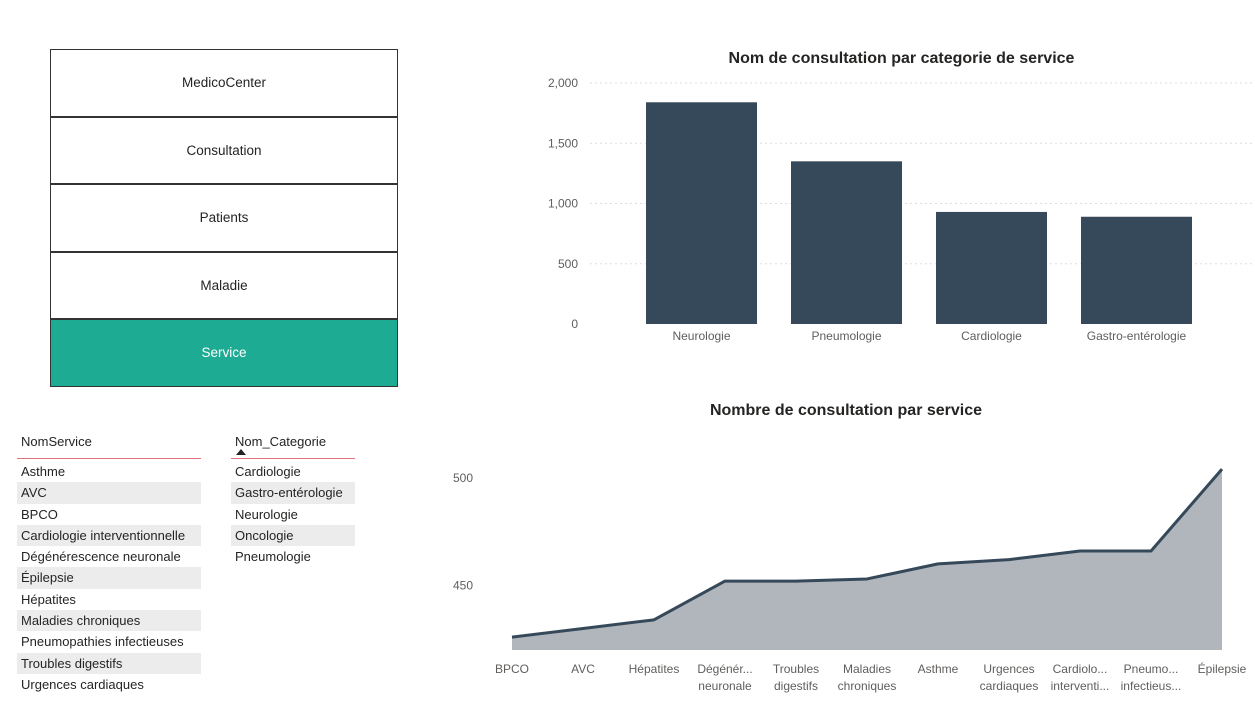 Image resolution: width=1255 pixels, height=705 pixels. I want to click on y-tick-label: 1,500, so click(563, 143).